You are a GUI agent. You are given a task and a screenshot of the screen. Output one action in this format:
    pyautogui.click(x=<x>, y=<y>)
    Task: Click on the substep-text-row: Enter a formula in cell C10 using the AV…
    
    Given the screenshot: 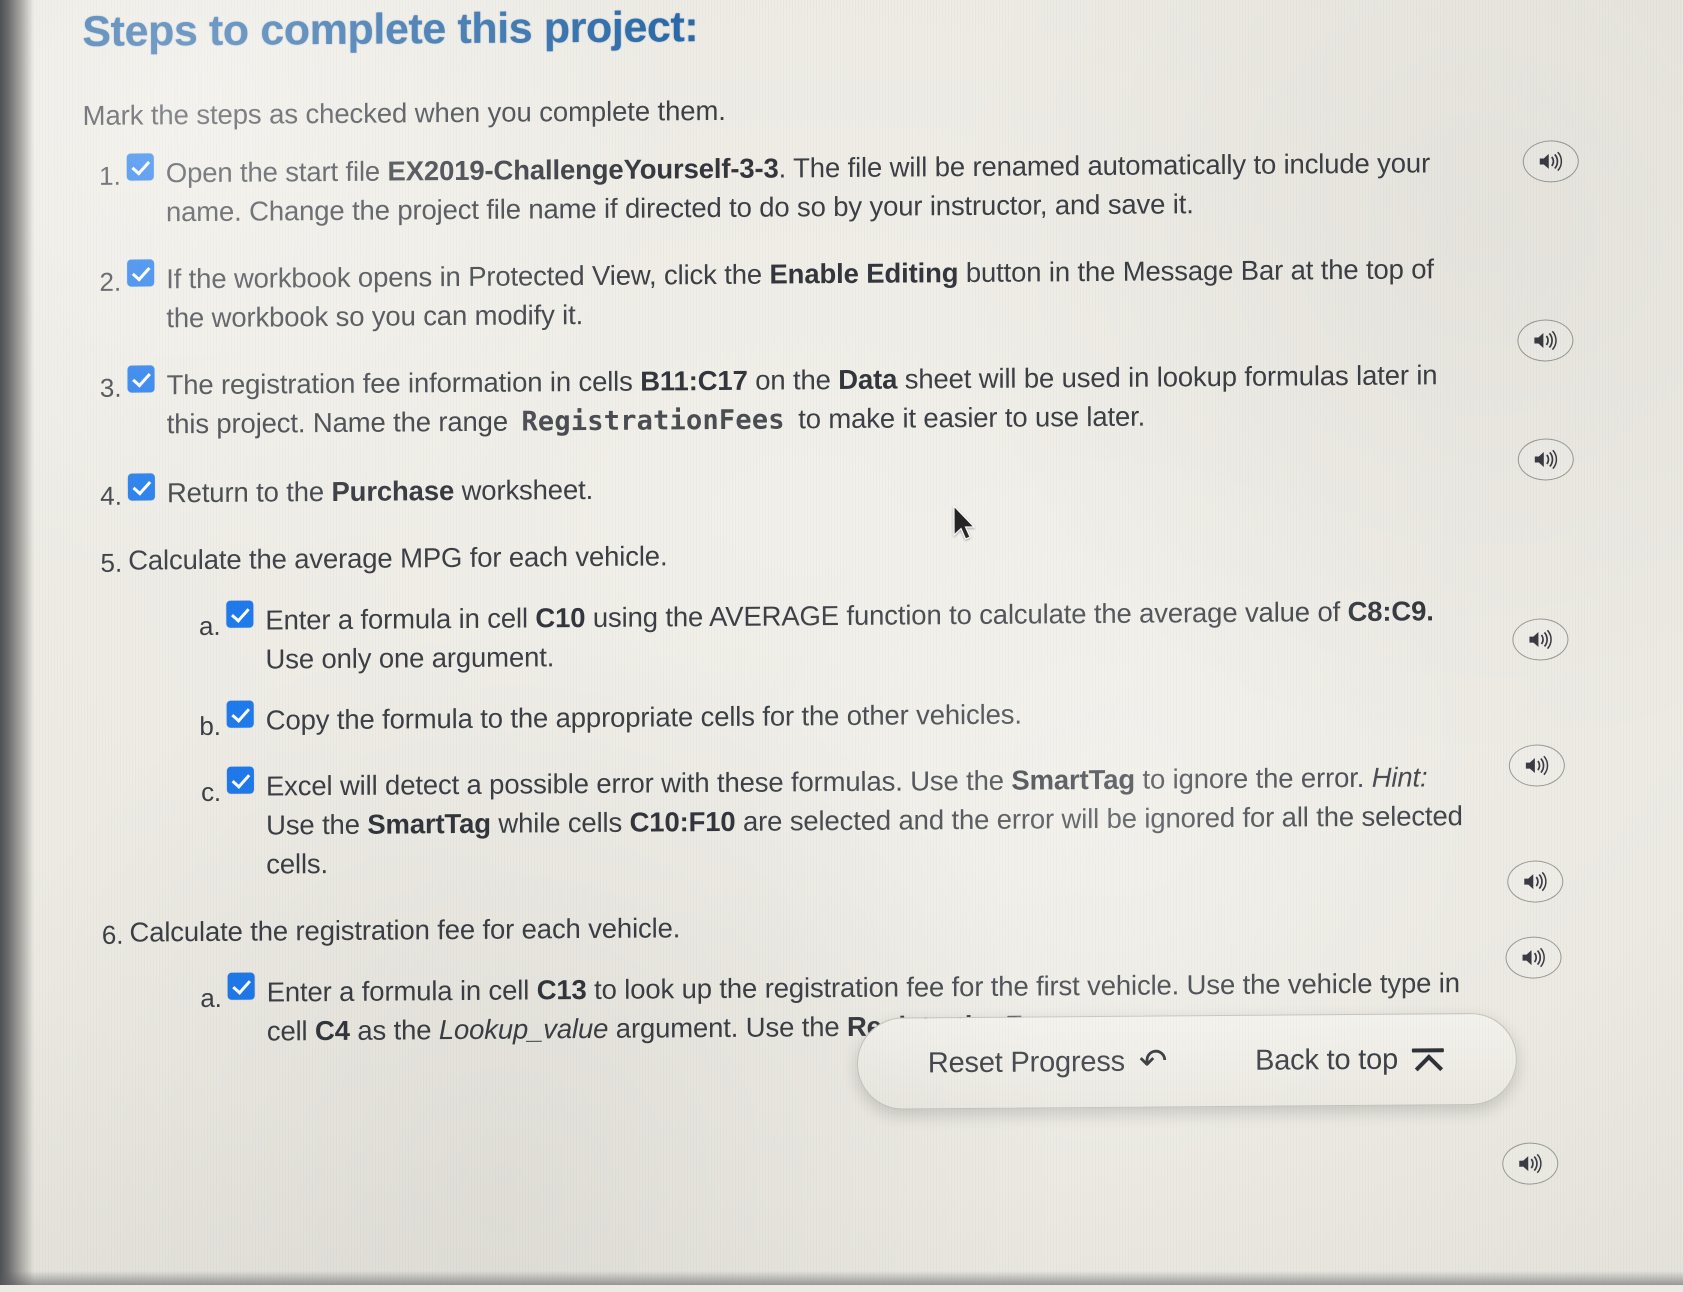 What is the action you would take?
    pyautogui.click(x=850, y=635)
    